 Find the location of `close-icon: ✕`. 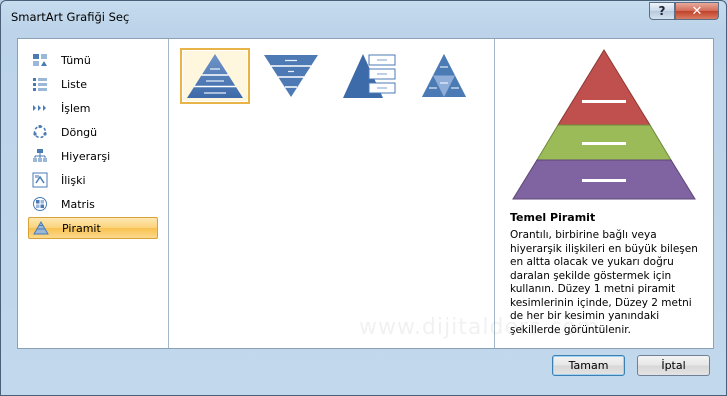

close-icon: ✕ is located at coordinates (697, 11).